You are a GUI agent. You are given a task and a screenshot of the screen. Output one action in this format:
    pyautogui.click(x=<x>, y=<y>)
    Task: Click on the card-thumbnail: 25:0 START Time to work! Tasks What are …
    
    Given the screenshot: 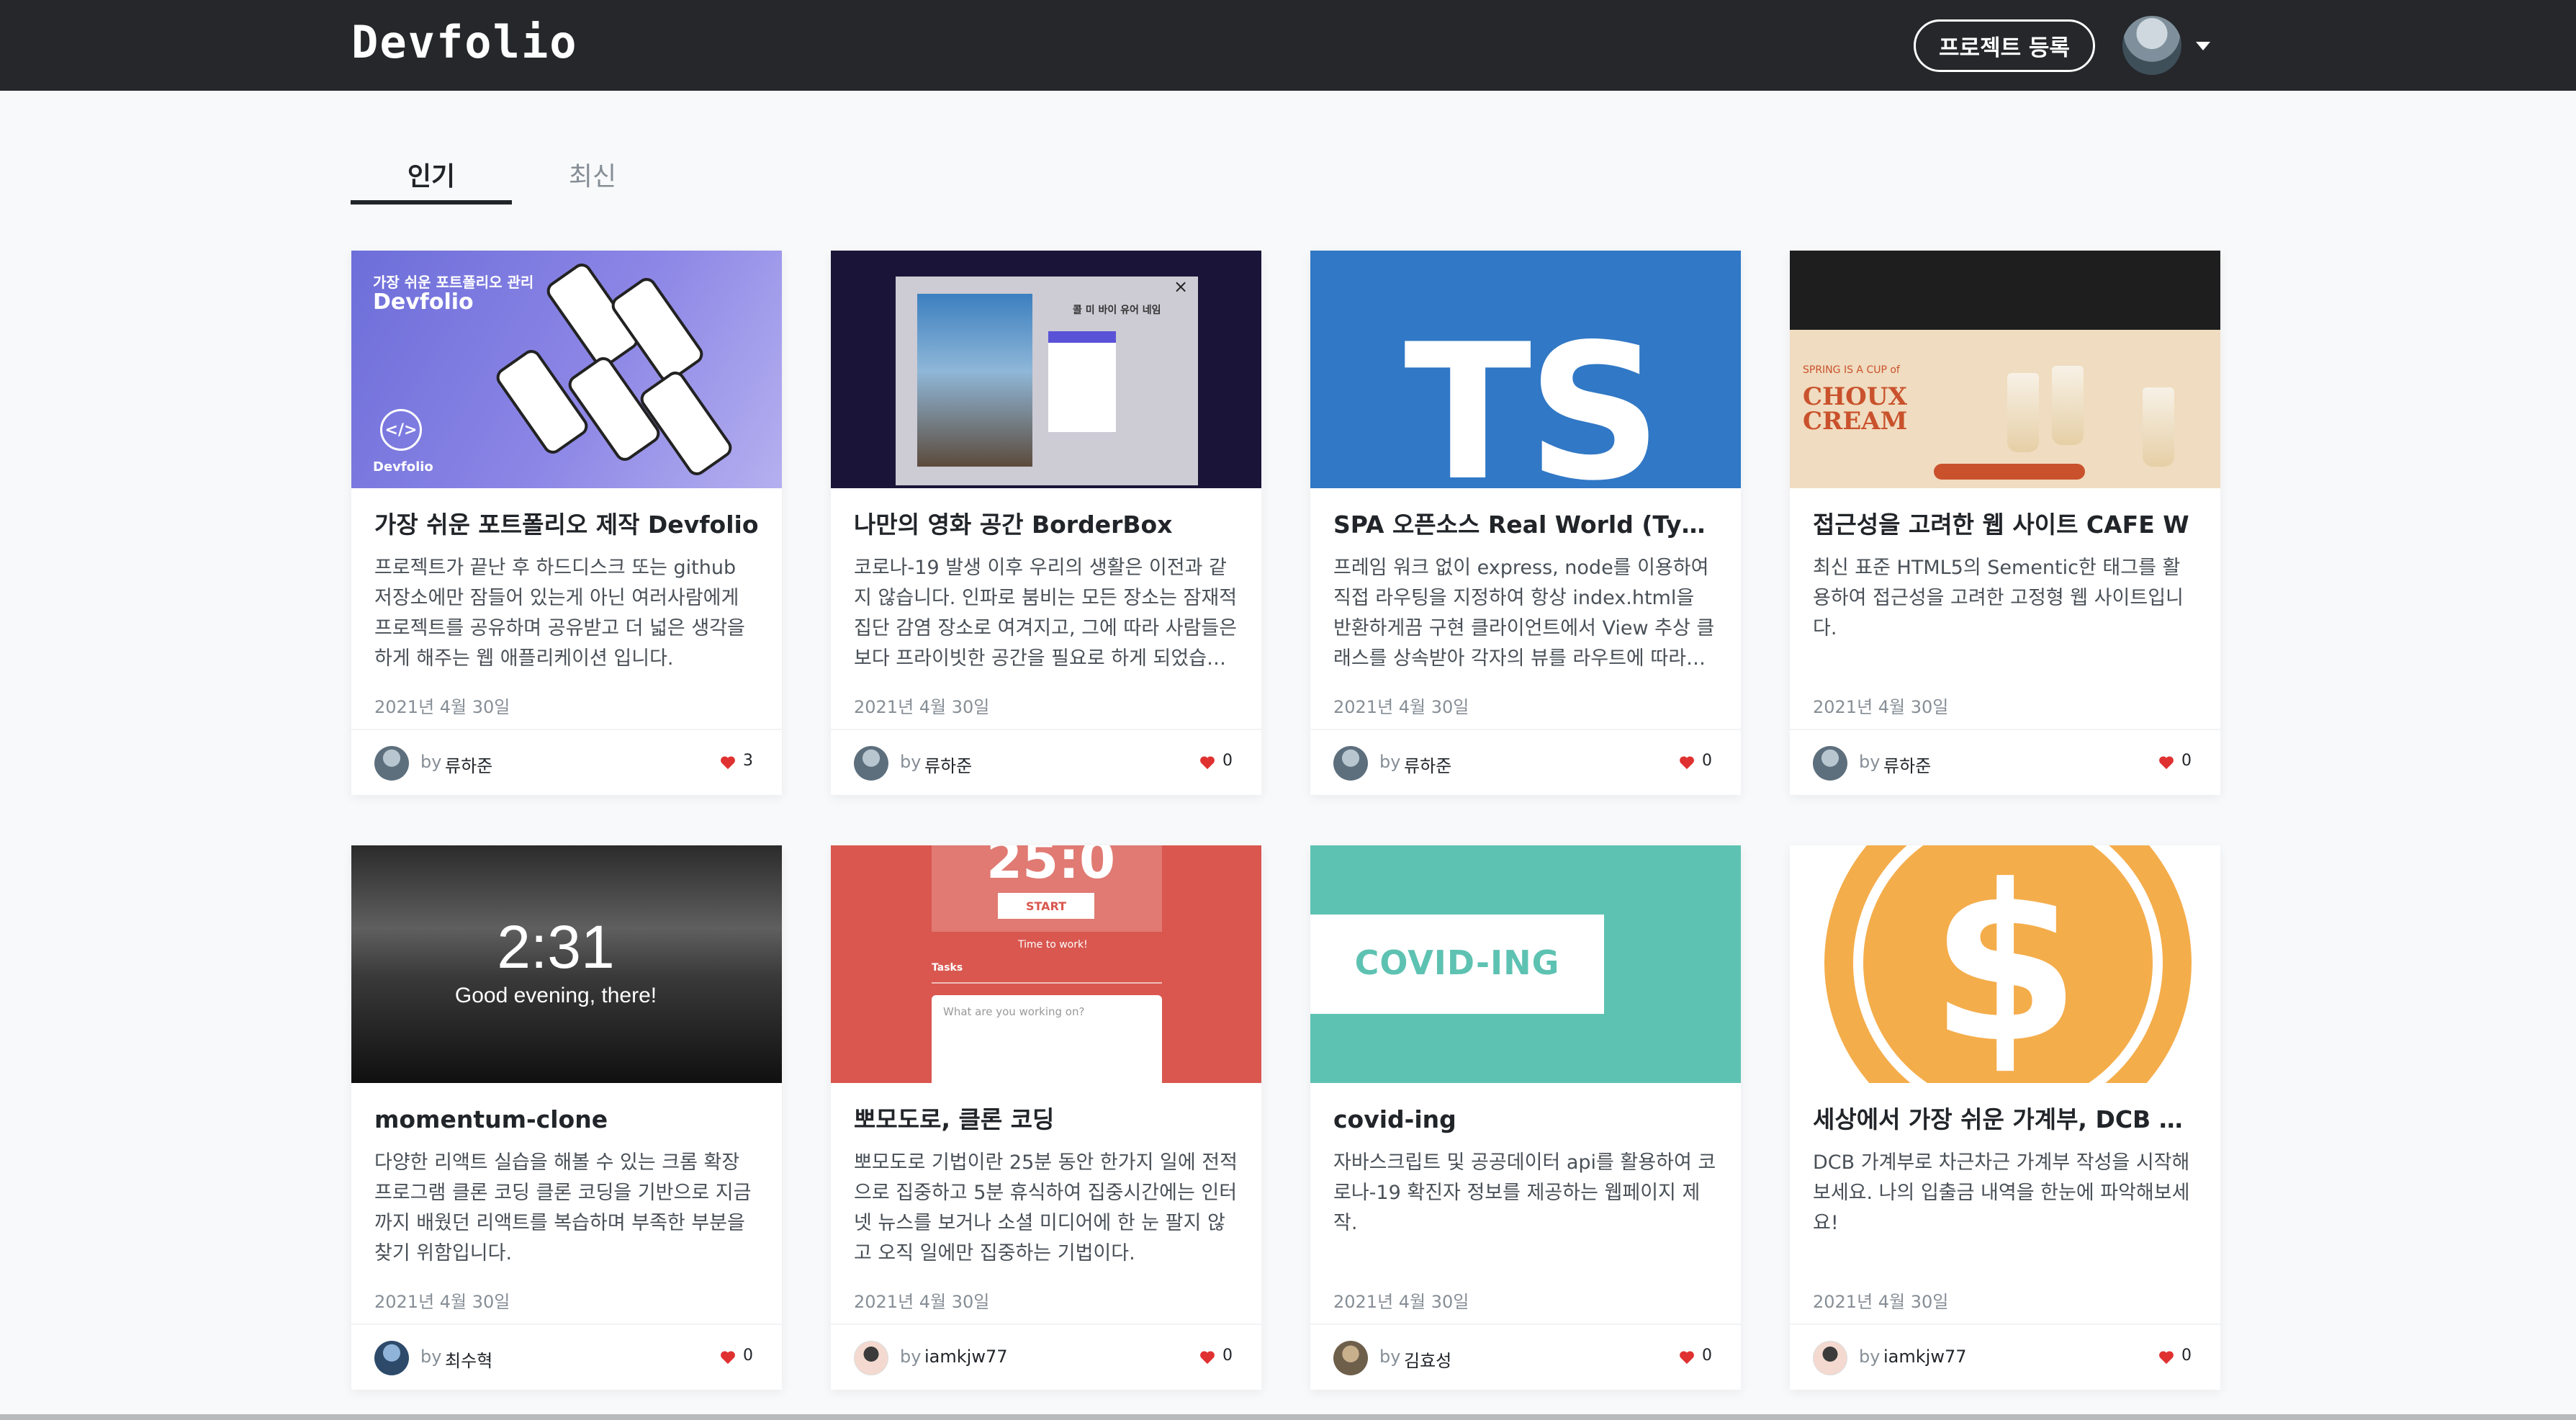 What is the action you would take?
    pyautogui.click(x=1046, y=964)
    